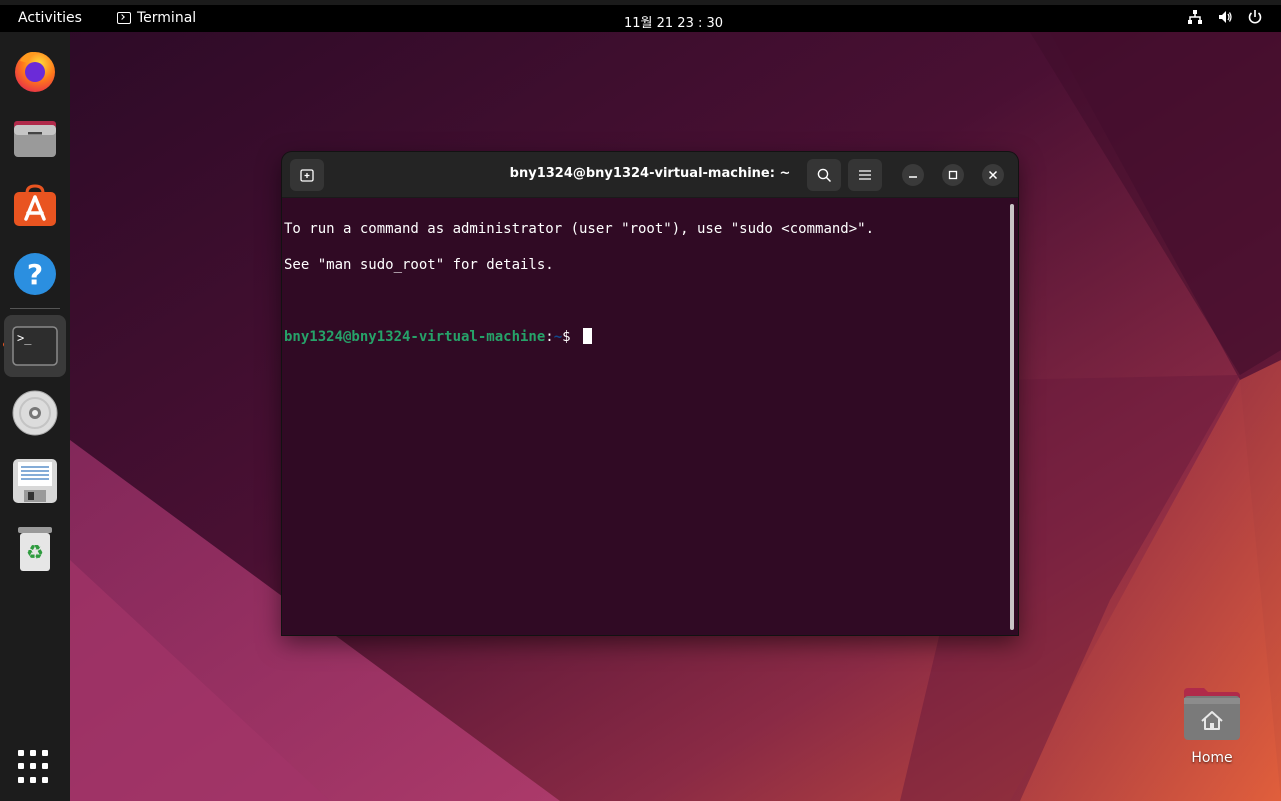 This screenshot has width=1281, height=801. I want to click on help-glyph: ?, so click(35, 274).